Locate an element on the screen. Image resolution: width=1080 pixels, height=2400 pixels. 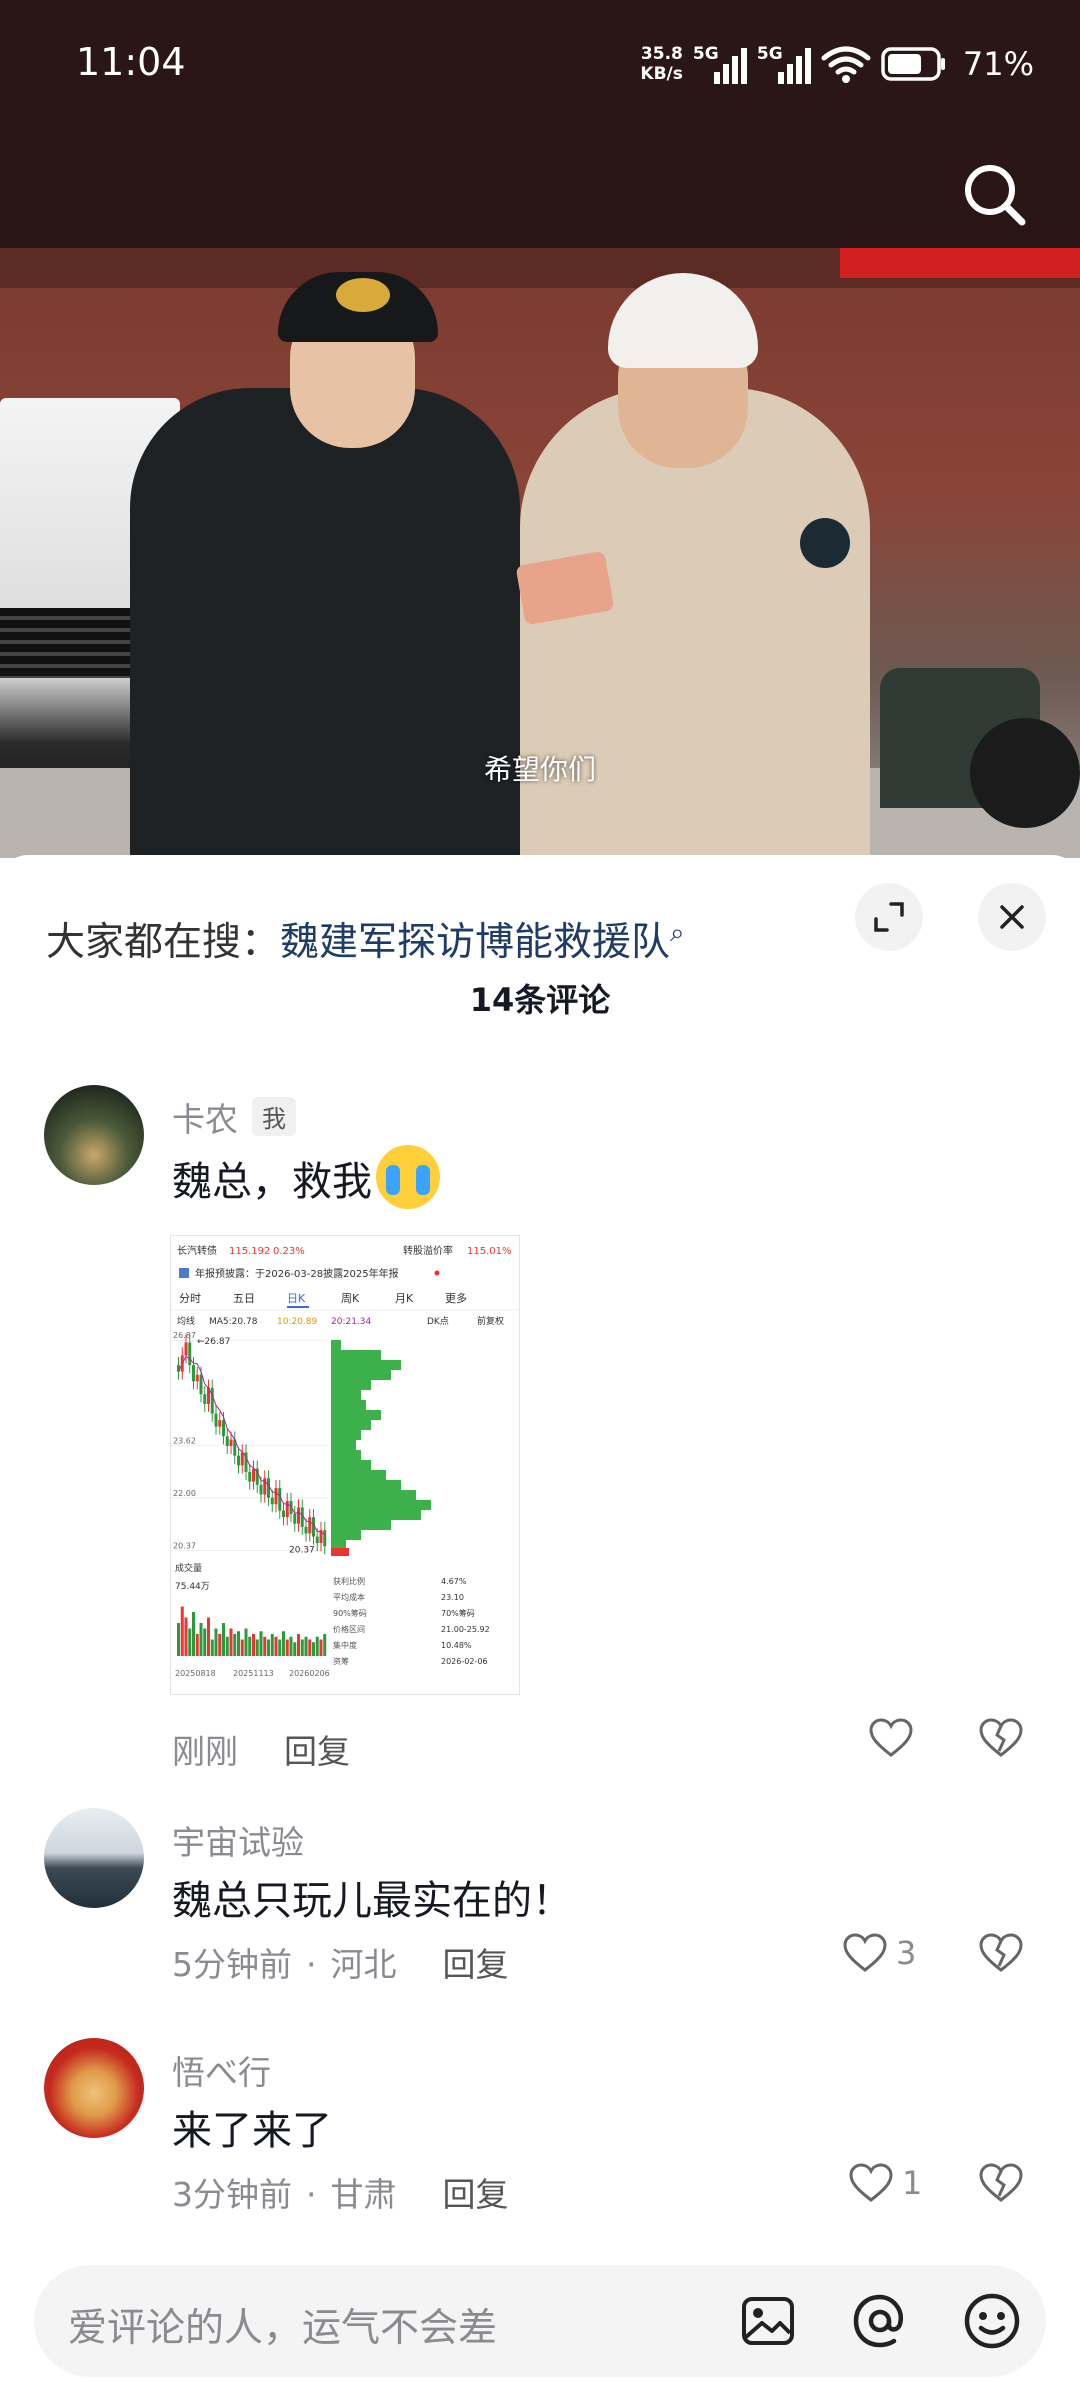
username: 悟べ行 is located at coordinates (221, 2072).